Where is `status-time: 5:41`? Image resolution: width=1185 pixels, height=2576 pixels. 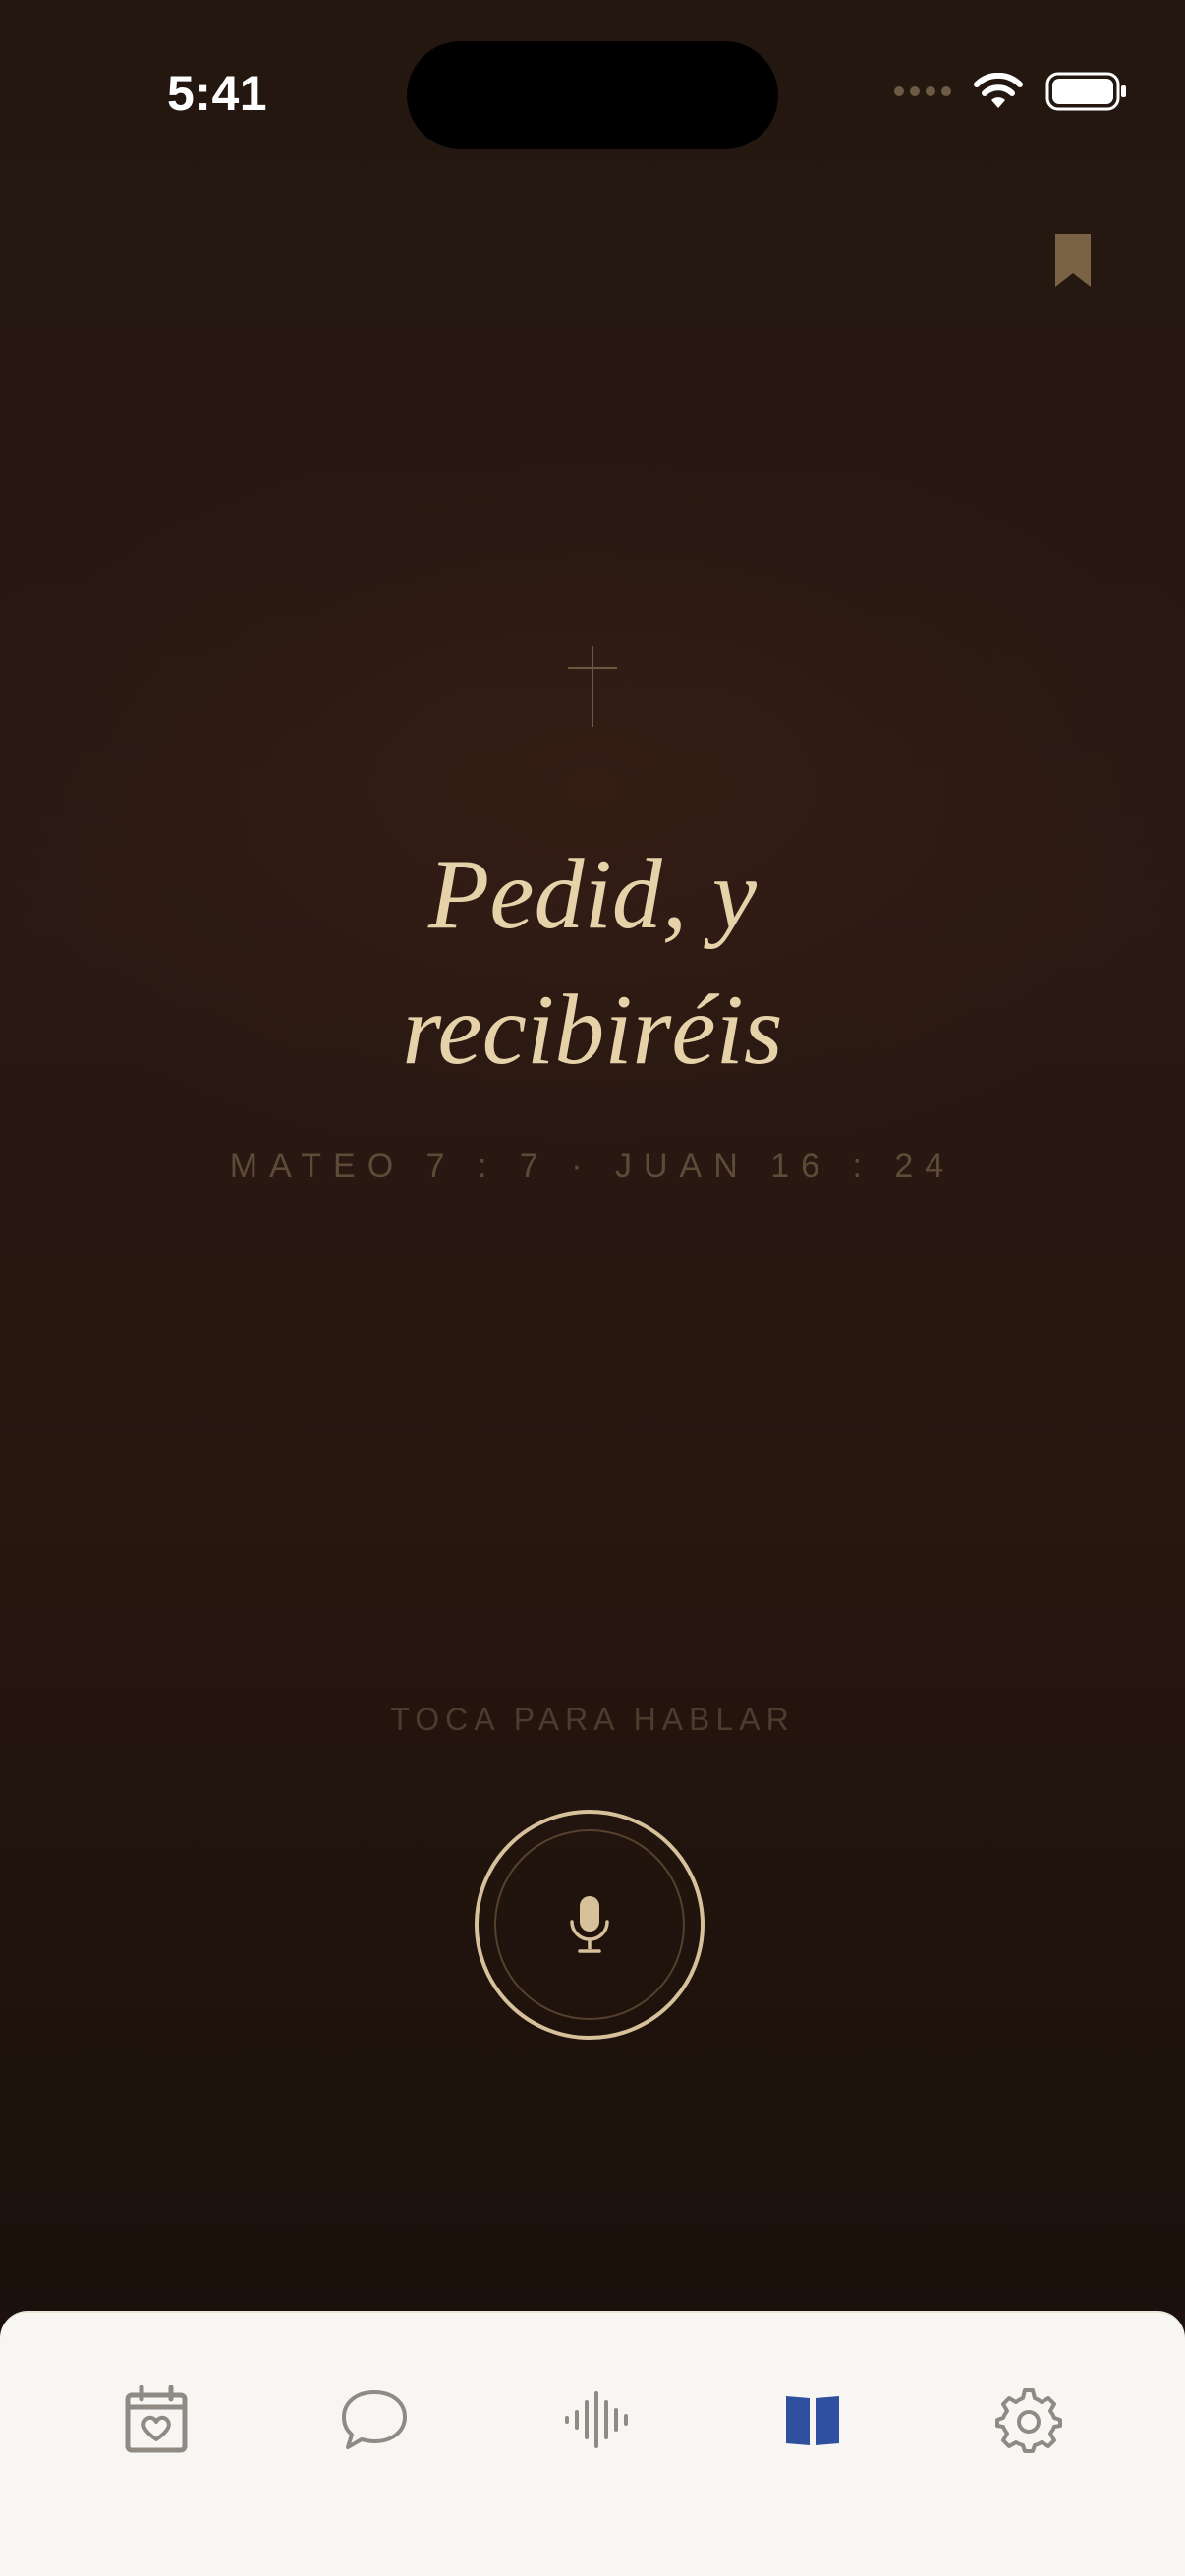 status-time: 5:41 is located at coordinates (217, 93).